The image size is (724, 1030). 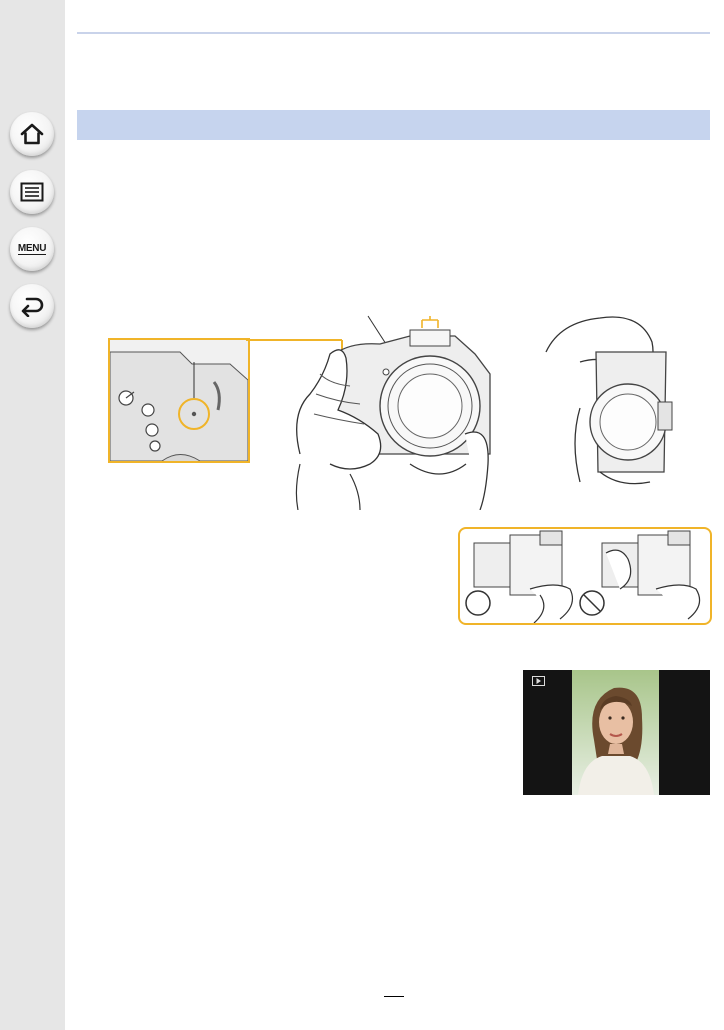 I want to click on home-icon, so click(x=32, y=134).